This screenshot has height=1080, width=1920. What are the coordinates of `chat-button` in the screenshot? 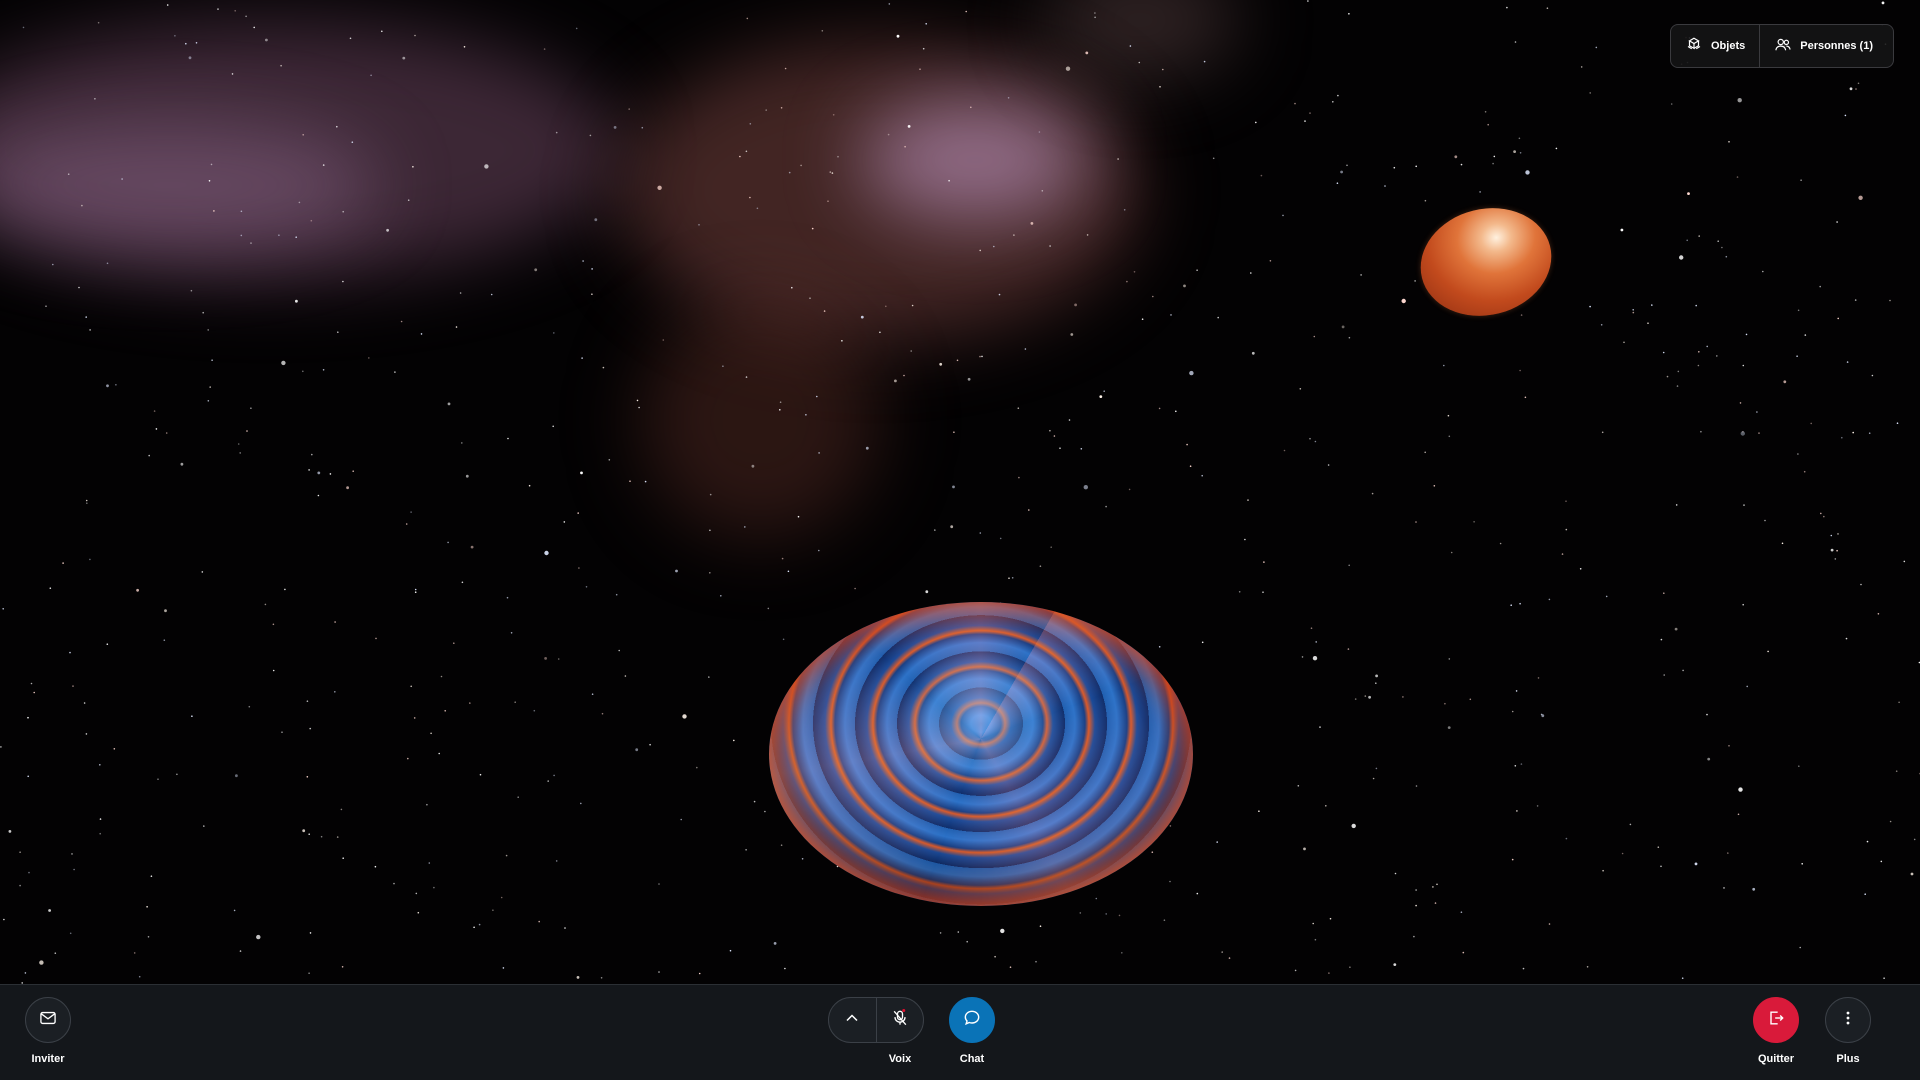 It's located at (972, 1020).